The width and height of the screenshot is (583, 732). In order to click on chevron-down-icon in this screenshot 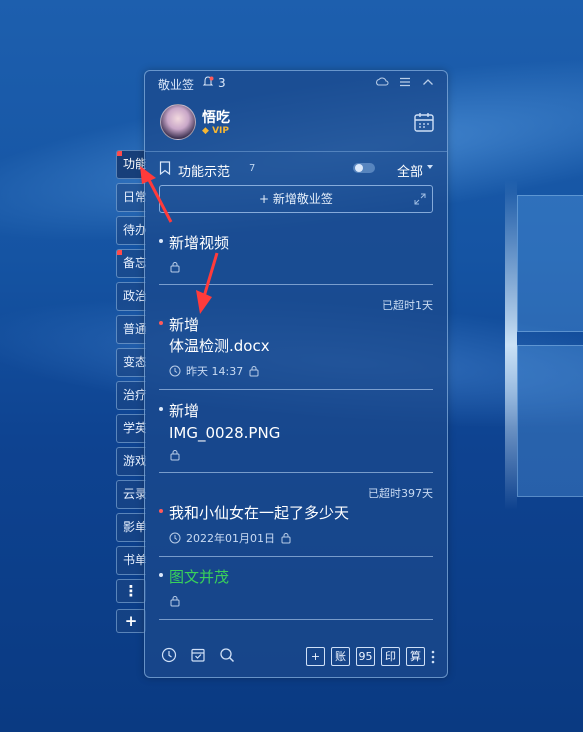, I will do `click(430, 167)`.